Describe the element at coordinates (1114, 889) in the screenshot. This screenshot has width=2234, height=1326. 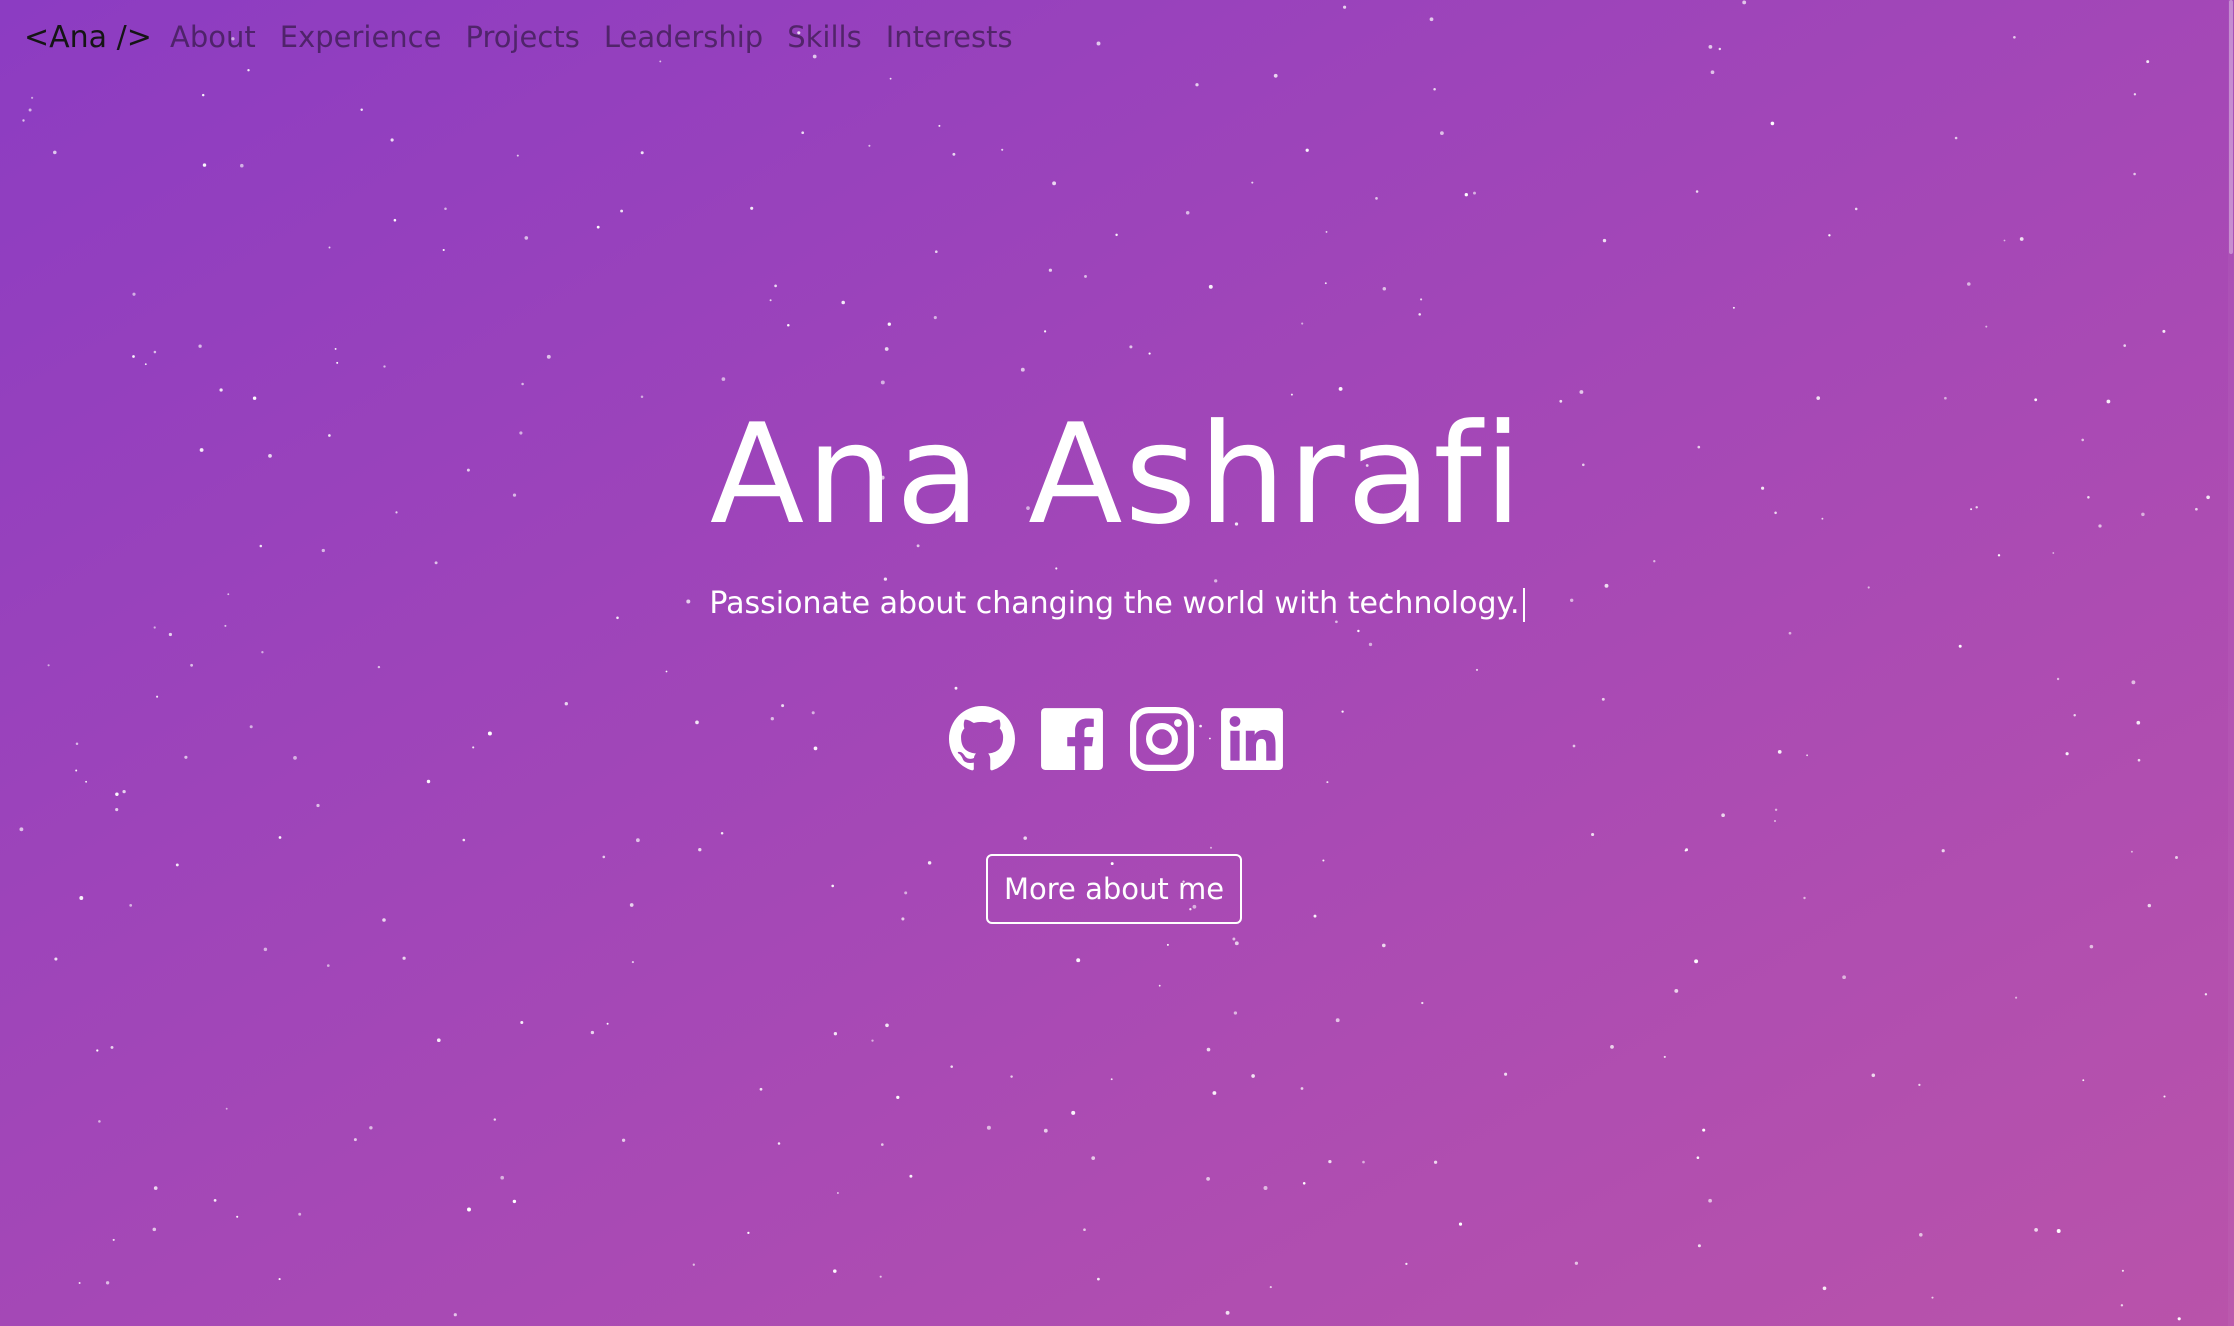
I see `more-about-me-button: More about me` at that location.